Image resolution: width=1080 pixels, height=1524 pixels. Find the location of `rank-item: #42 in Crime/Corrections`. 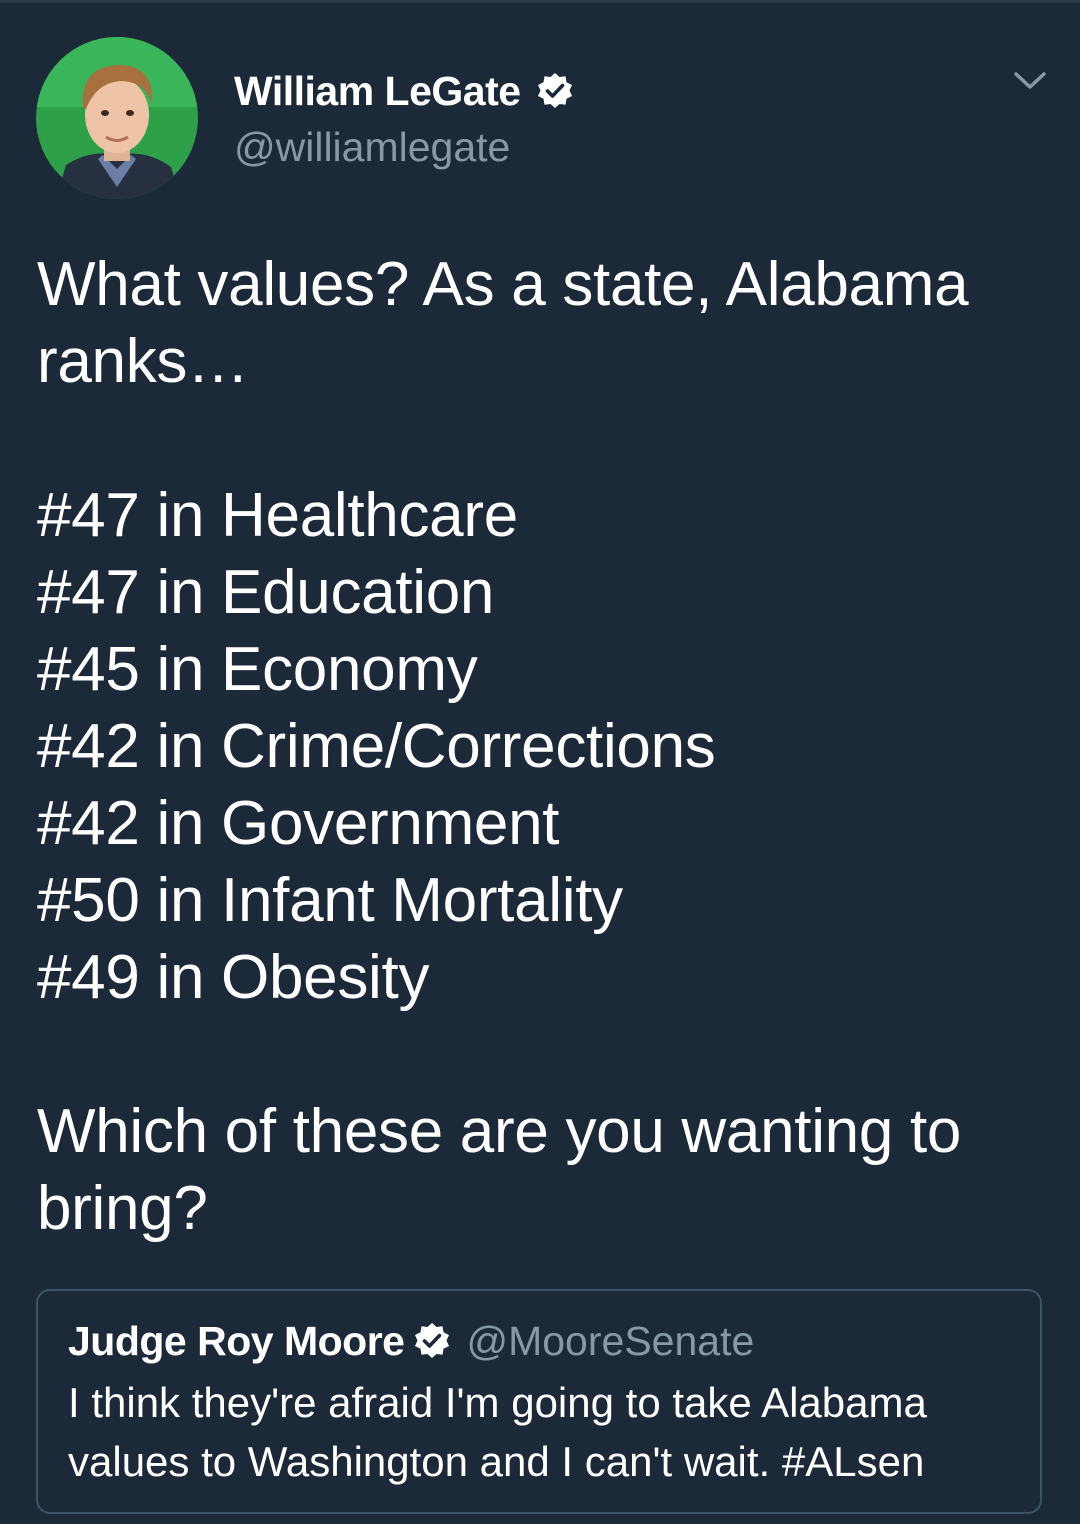

rank-item: #42 in Crime/Corrections is located at coordinates (376, 746).